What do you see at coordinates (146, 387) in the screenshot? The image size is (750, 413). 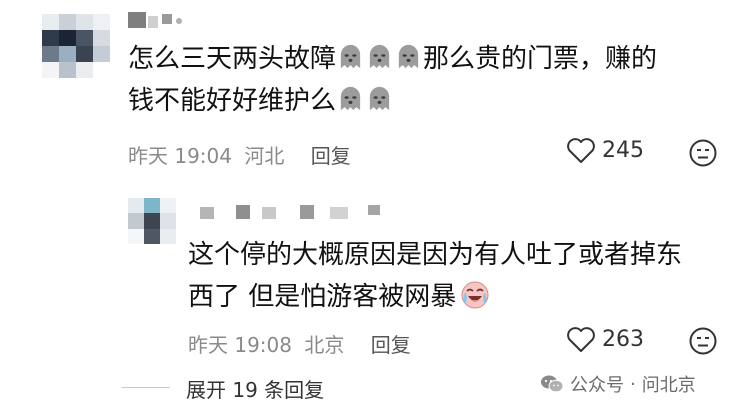 I see `divider-line` at bounding box center [146, 387].